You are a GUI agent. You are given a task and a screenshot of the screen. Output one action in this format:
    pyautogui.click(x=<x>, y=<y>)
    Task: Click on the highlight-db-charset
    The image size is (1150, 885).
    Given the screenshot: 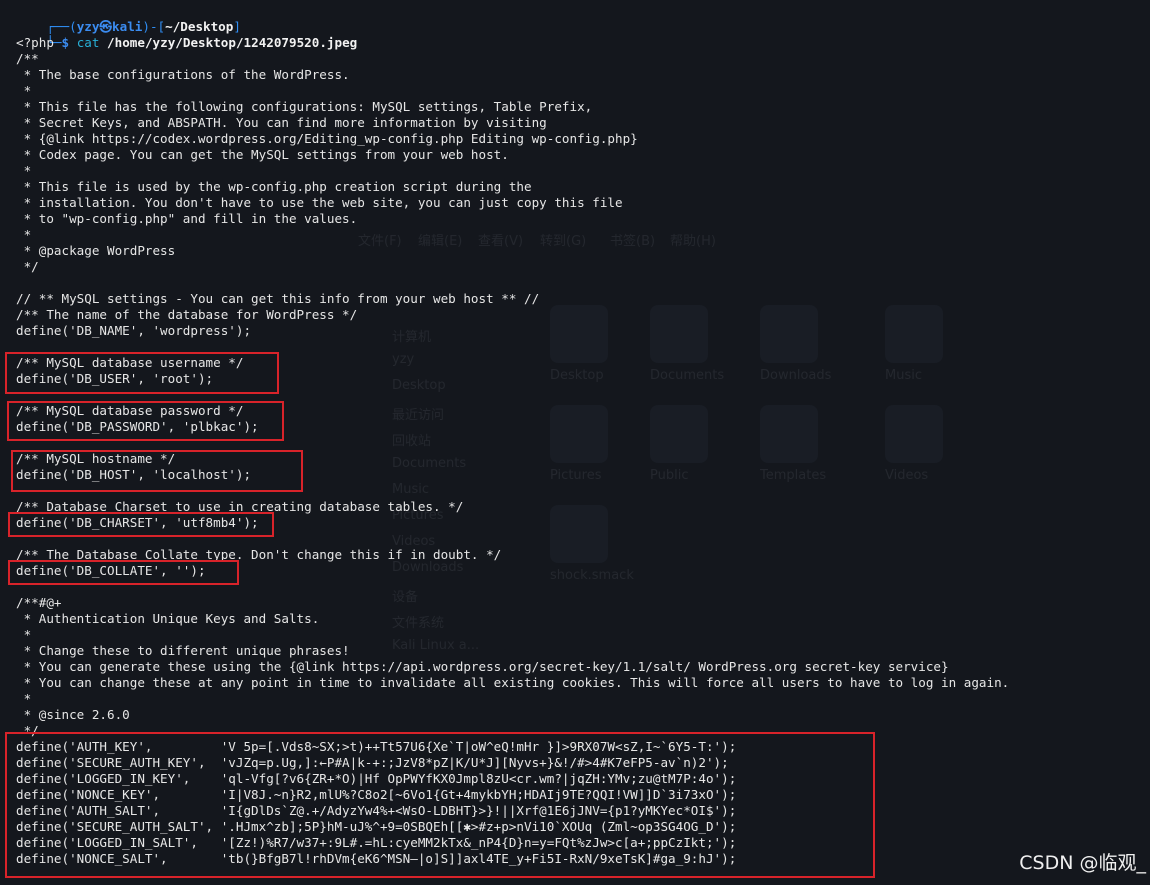 What is the action you would take?
    pyautogui.click(x=141, y=524)
    